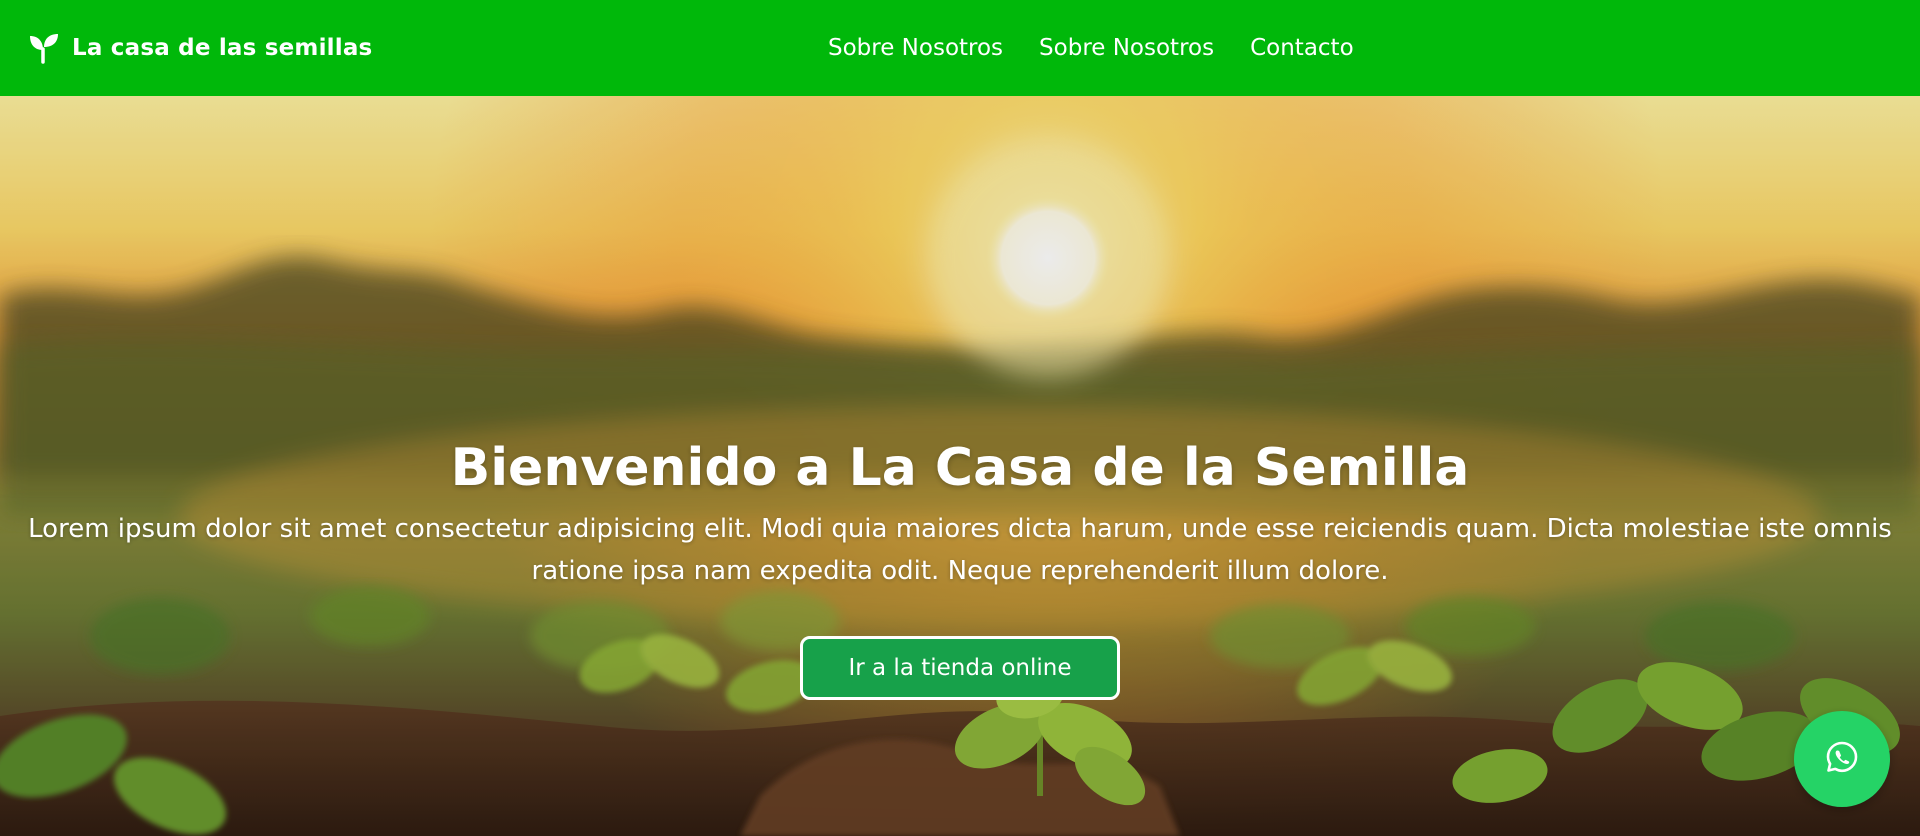  I want to click on nav-link-sobre-nosotros: Sobre Nosotros, so click(915, 48).